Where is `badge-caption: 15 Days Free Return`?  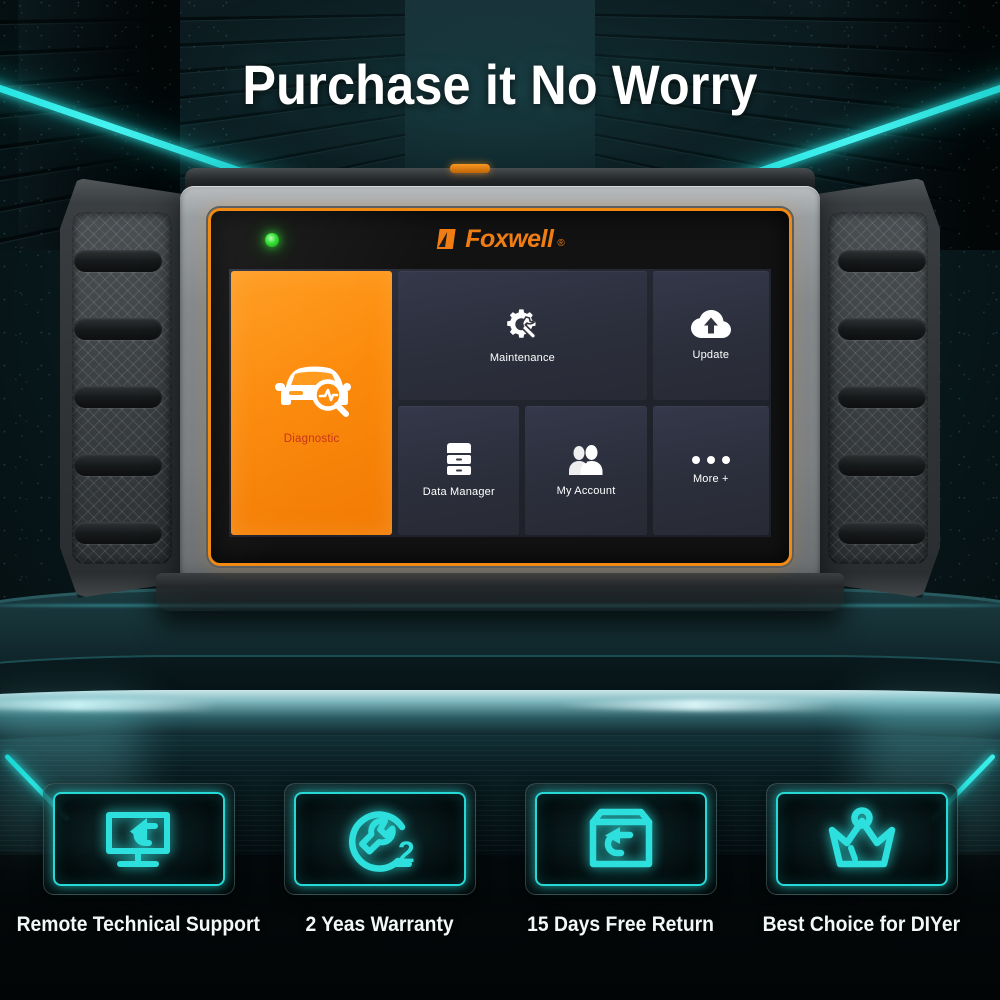 badge-caption: 15 Days Free Return is located at coordinates (620, 924).